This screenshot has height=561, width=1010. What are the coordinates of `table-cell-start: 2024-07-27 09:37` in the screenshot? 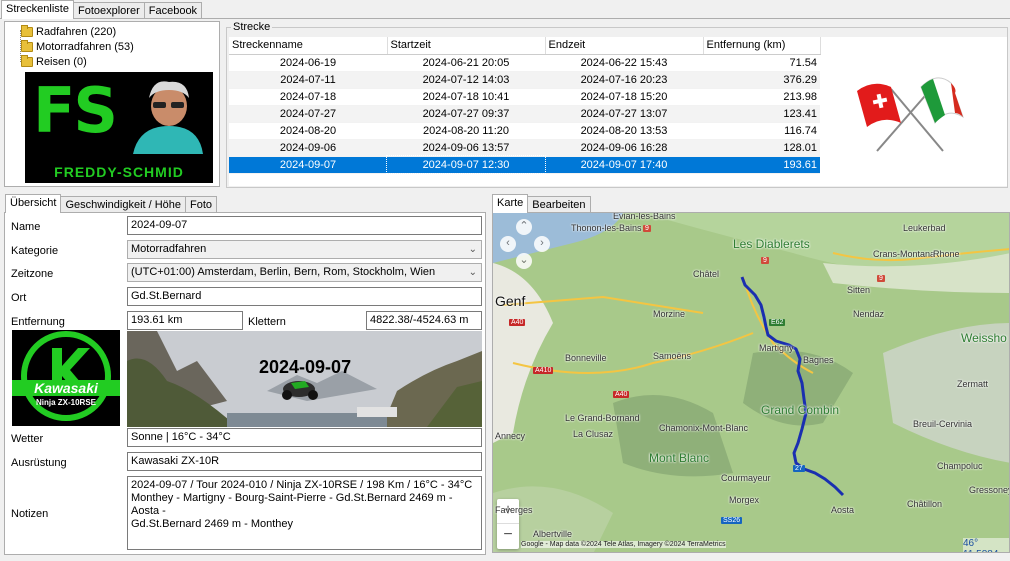 It's located at (466, 114).